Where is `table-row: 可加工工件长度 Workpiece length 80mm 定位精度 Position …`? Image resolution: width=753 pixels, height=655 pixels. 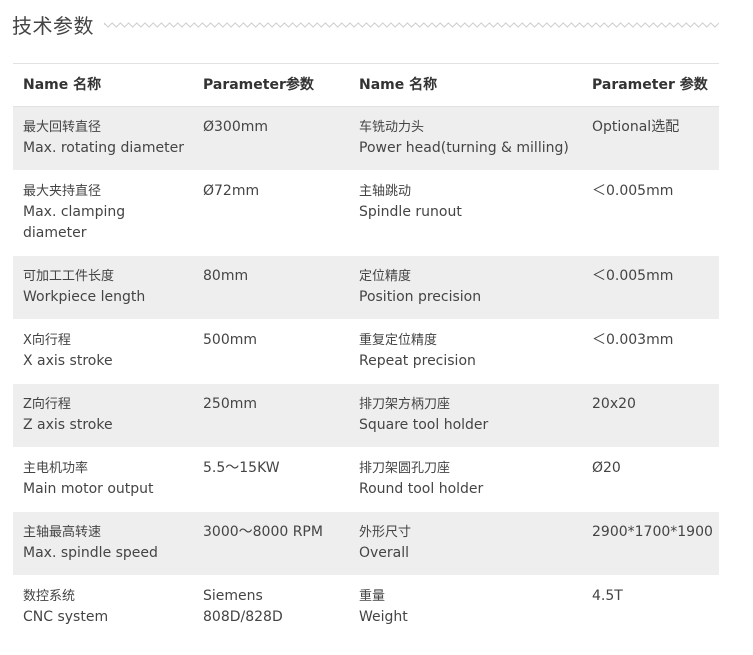
table-row: 可加工工件长度 Workpiece length 80mm 定位精度 Position … is located at coordinates (366, 287).